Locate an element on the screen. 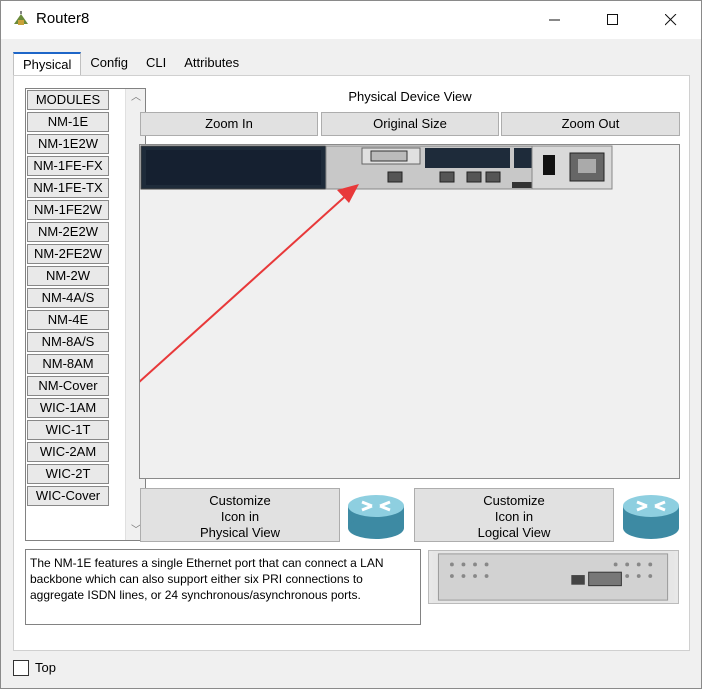  zoom-out-button: Zoom Out is located at coordinates (590, 124).